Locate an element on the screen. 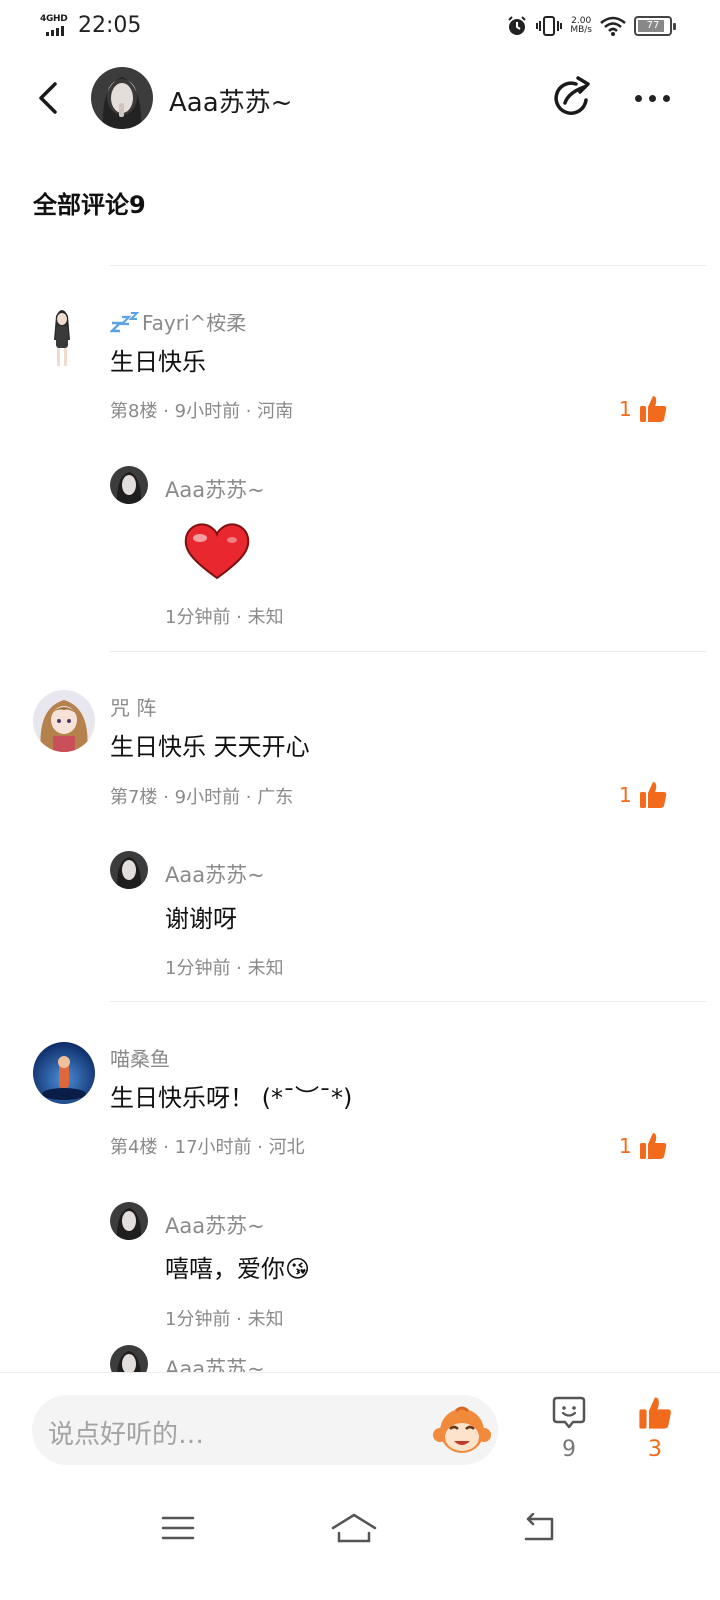 This screenshot has width=720, height=1600. reply-text: 谢谢呀 is located at coordinates (201, 919).